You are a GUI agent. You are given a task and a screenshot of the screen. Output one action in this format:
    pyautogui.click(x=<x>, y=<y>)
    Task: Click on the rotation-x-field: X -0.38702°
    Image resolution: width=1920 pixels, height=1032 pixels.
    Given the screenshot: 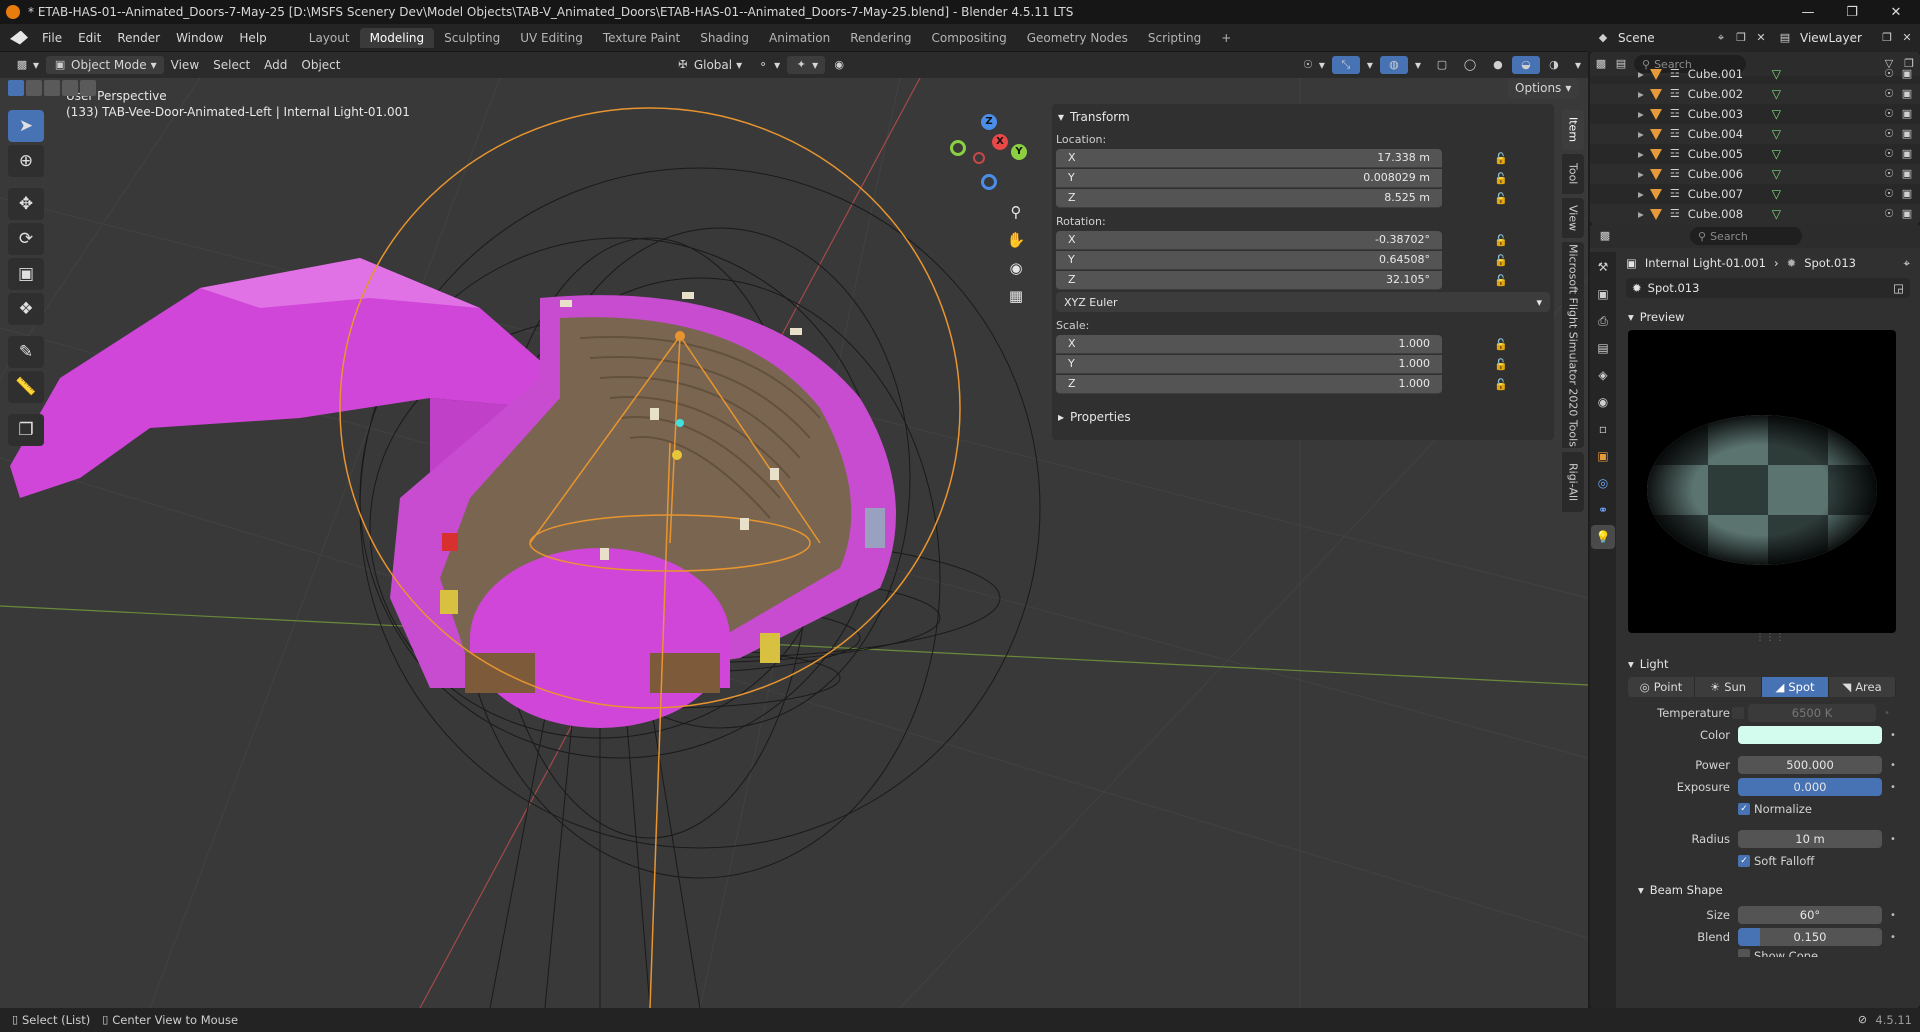 What is the action you would take?
    pyautogui.click(x=1249, y=240)
    